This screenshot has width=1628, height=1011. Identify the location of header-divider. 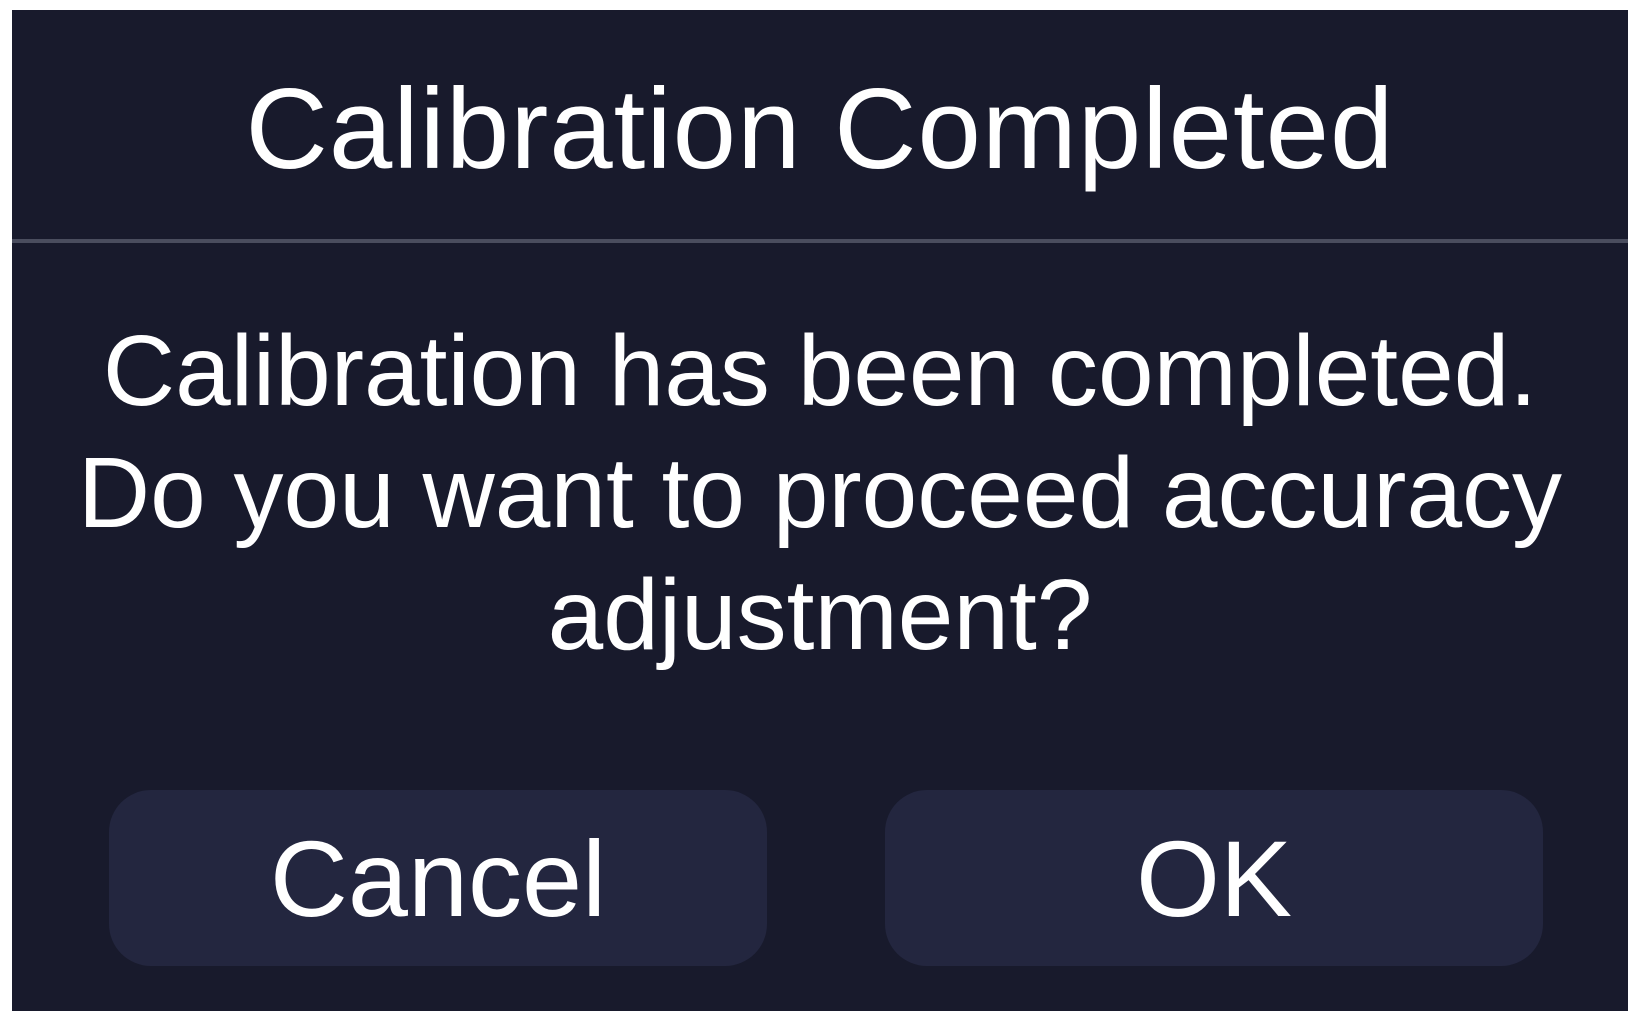
(820, 241).